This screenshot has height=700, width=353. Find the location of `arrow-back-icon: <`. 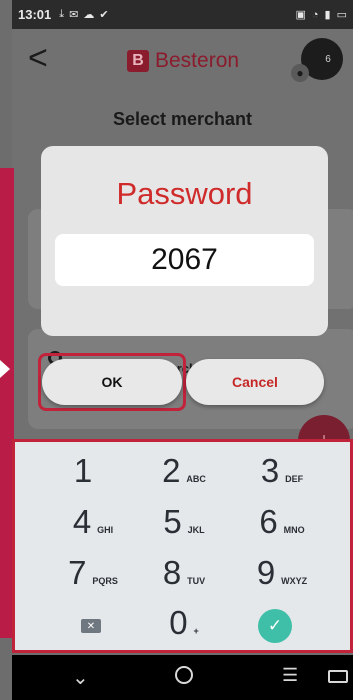

arrow-back-icon: < is located at coordinates (38, 58).